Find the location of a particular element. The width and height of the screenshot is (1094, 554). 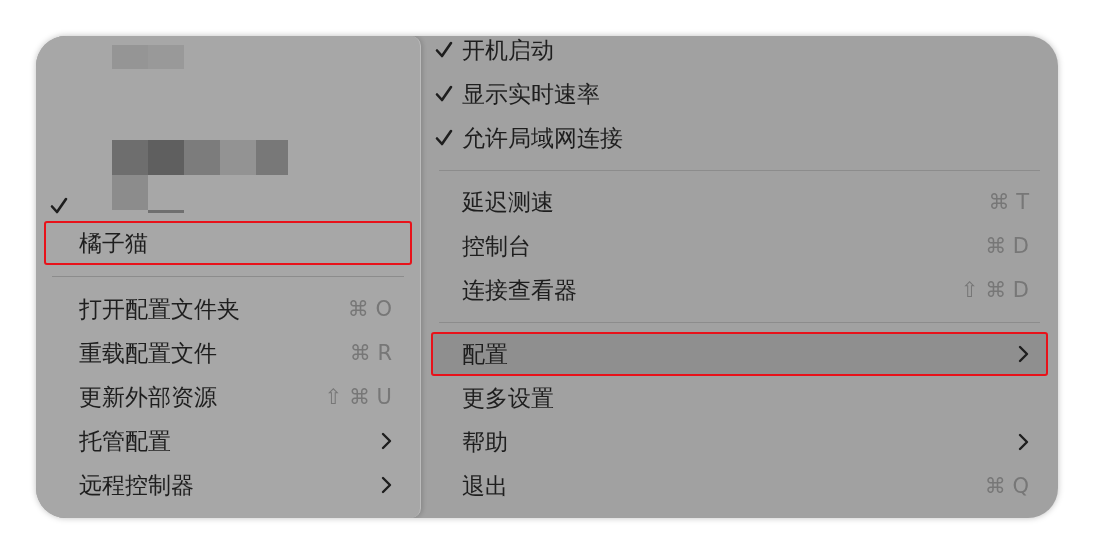

menu-item: 允许局域网连接 is located at coordinates (739, 138).